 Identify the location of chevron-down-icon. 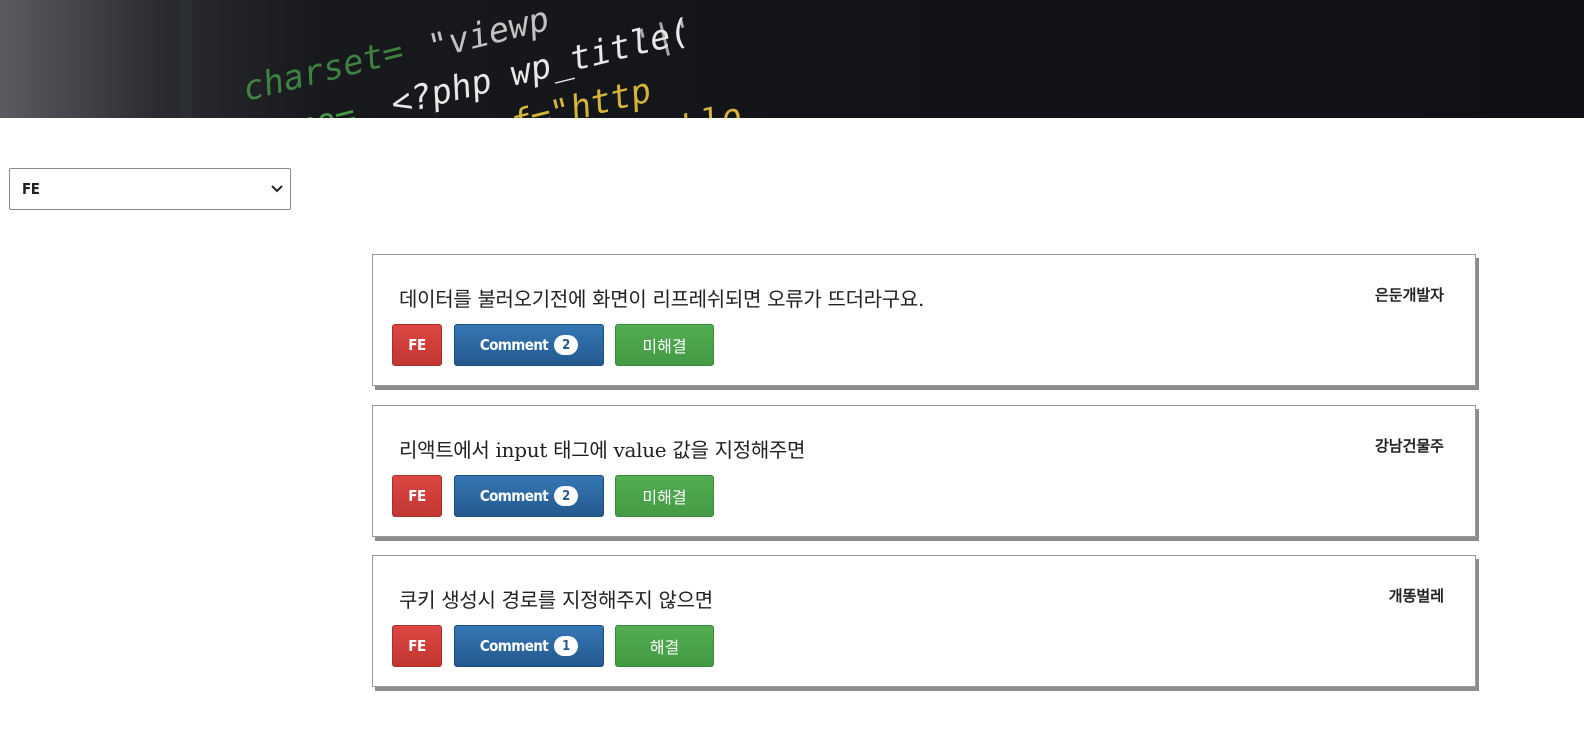
(277, 189).